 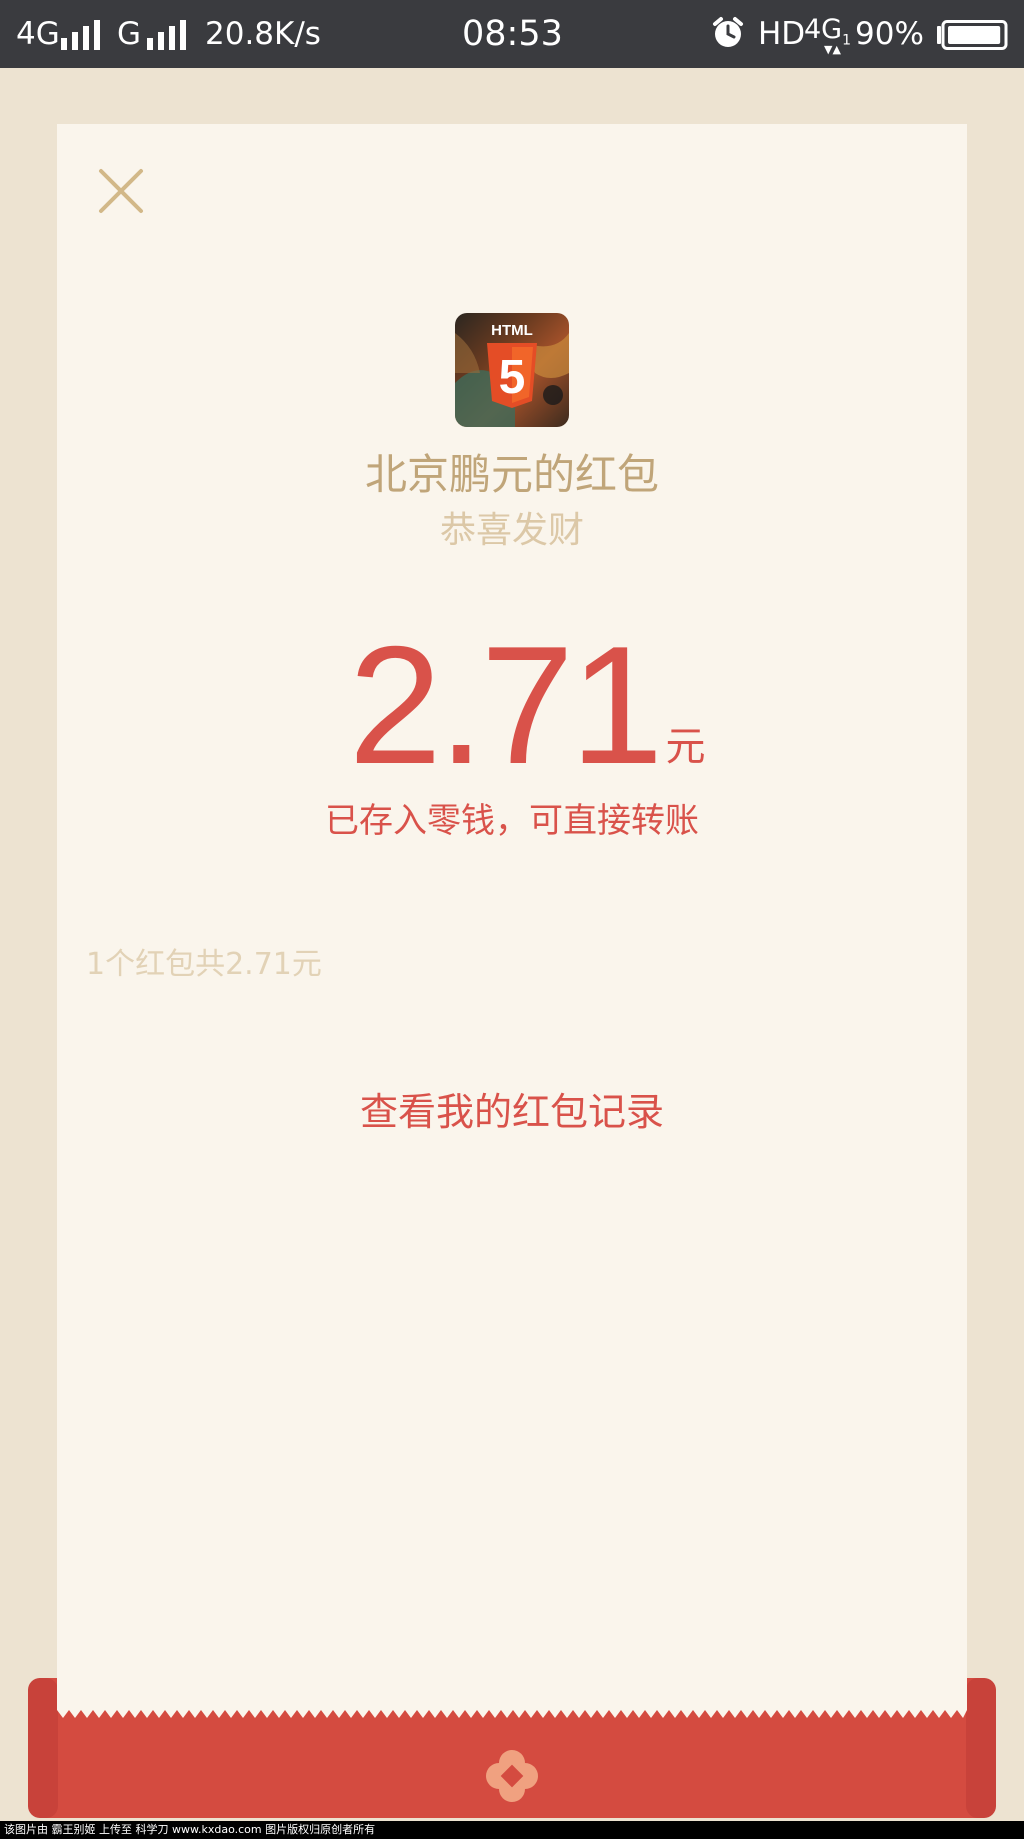 What do you see at coordinates (512, 377) in the screenshot?
I see `avatar-digit: 5` at bounding box center [512, 377].